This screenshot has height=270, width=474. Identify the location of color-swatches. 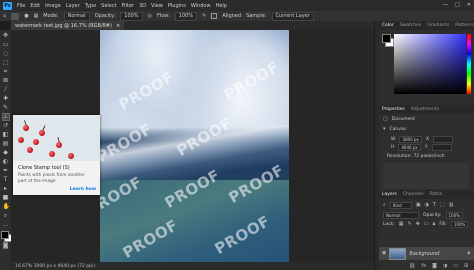
(6, 236).